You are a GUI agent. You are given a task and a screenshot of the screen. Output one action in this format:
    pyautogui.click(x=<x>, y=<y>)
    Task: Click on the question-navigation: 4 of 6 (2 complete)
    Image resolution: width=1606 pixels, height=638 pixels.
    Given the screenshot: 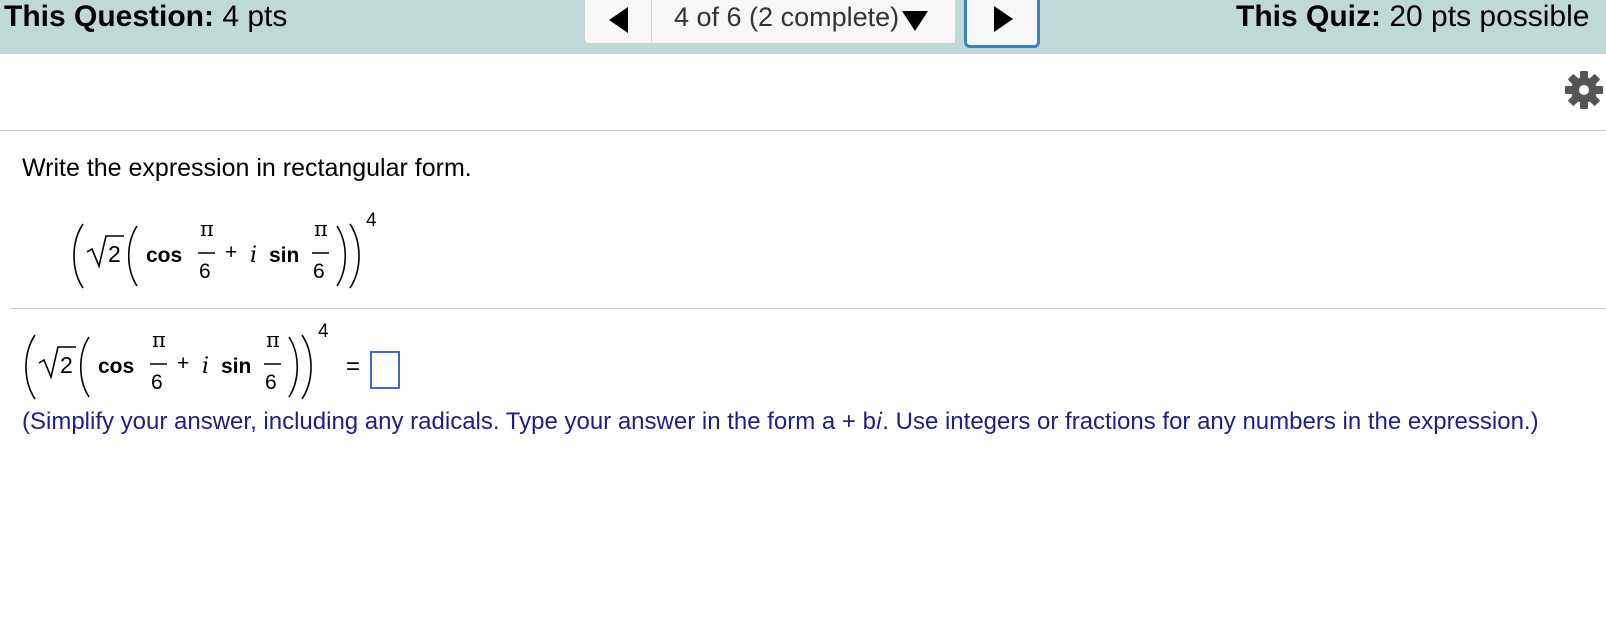 What is the action you would take?
    pyautogui.click(x=812, y=24)
    